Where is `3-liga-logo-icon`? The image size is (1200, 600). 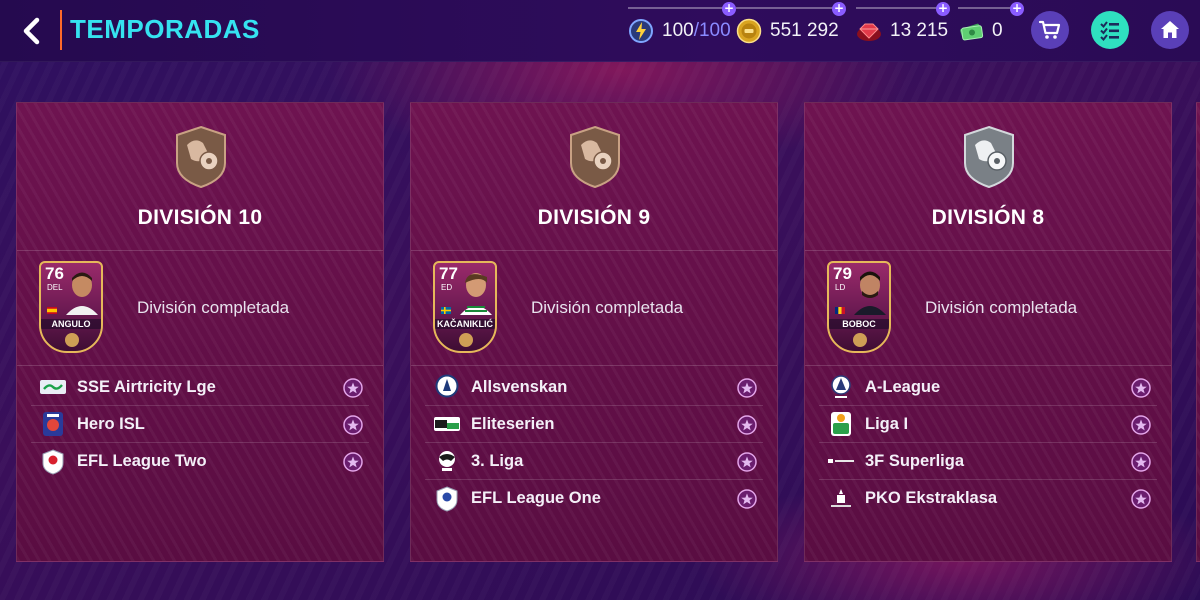
3-liga-logo-icon is located at coordinates (447, 461).